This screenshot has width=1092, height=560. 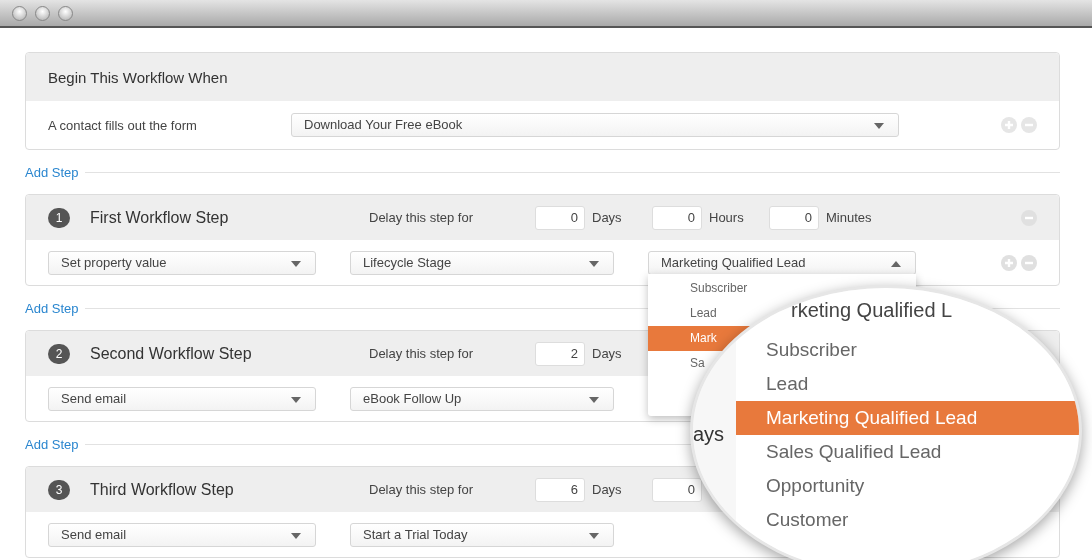 I want to click on dropdown-option: Sa, so click(x=697, y=362).